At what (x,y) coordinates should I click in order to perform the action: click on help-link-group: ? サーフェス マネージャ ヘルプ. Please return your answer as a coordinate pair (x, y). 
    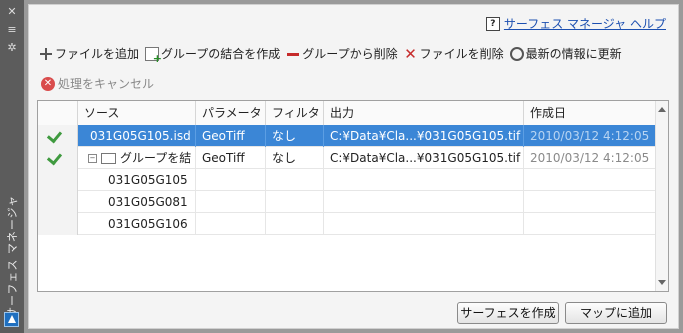
    Looking at the image, I should click on (575, 23).